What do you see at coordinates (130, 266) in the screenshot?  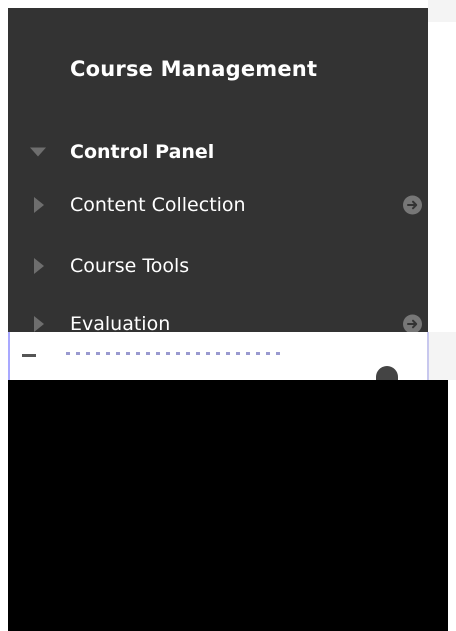 I see `menu-item-label: Course Tools` at bounding box center [130, 266].